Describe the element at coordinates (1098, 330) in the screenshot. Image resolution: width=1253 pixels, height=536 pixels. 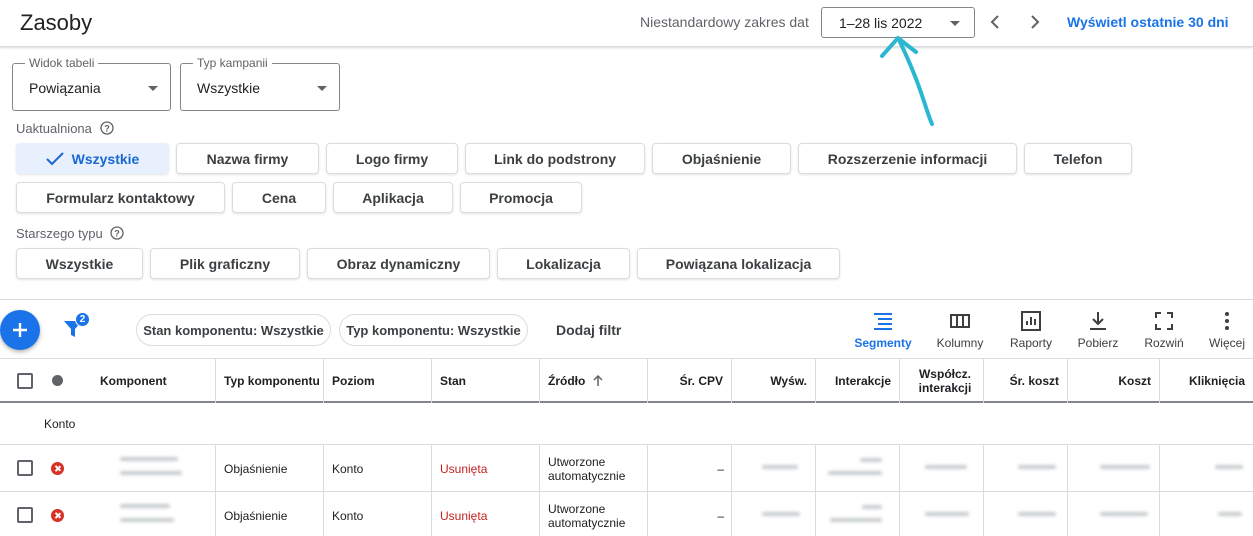
I see `download-button: Pobierz` at that location.